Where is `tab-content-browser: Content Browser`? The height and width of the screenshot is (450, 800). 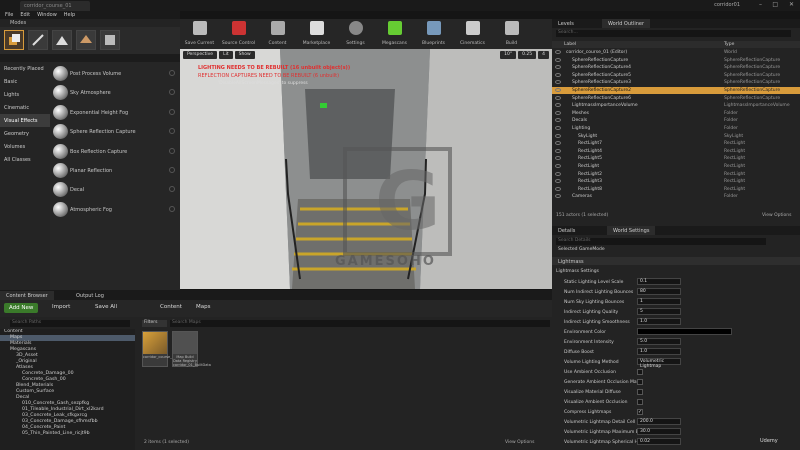 tab-content-browser: Content Browser is located at coordinates (27, 295).